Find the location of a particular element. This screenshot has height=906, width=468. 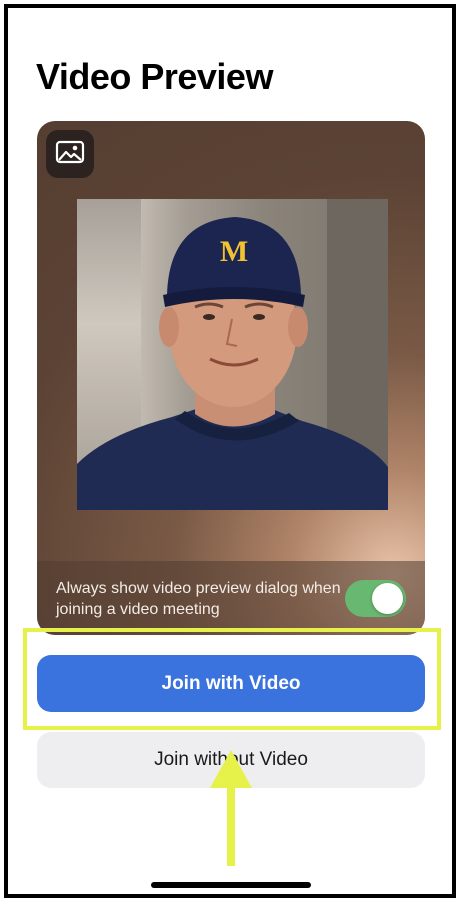

virtual-background-button is located at coordinates (70, 154).